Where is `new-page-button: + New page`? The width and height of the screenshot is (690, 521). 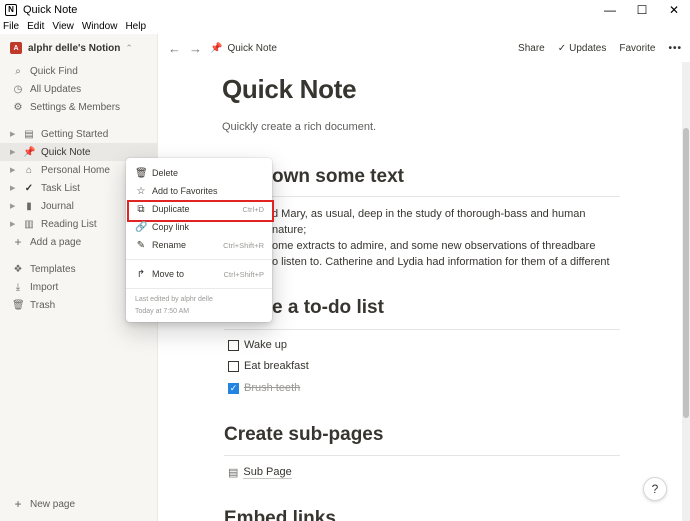 new-page-button: + New page is located at coordinates (79, 504).